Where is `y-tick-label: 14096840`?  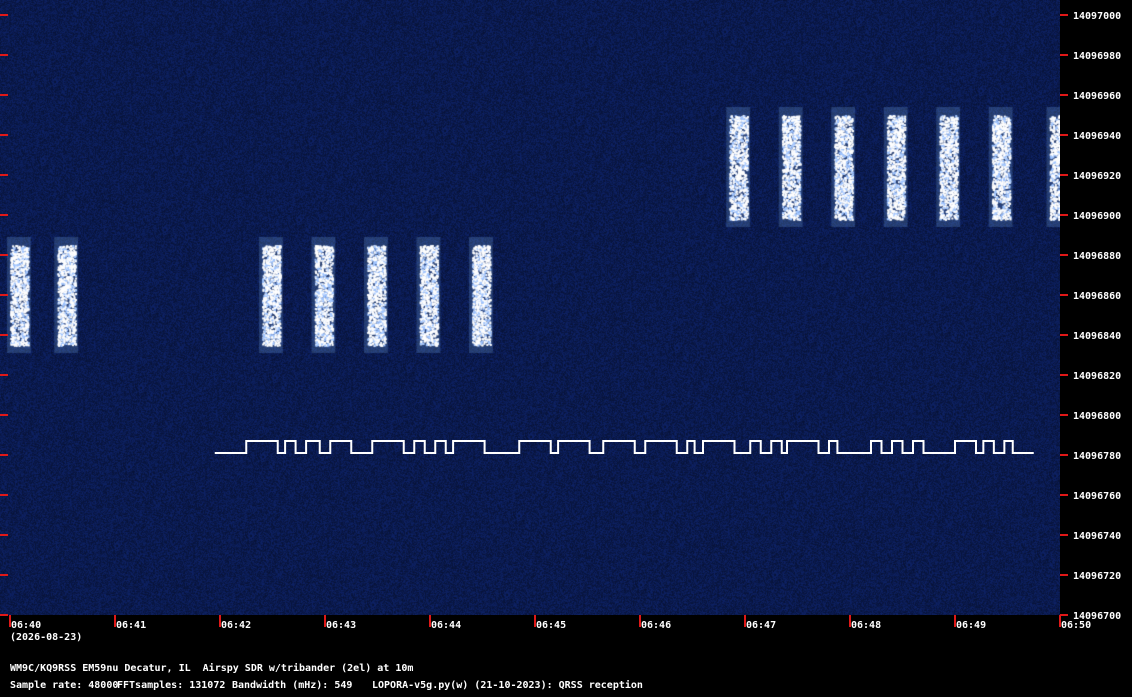 y-tick-label: 14096840 is located at coordinates (1097, 336).